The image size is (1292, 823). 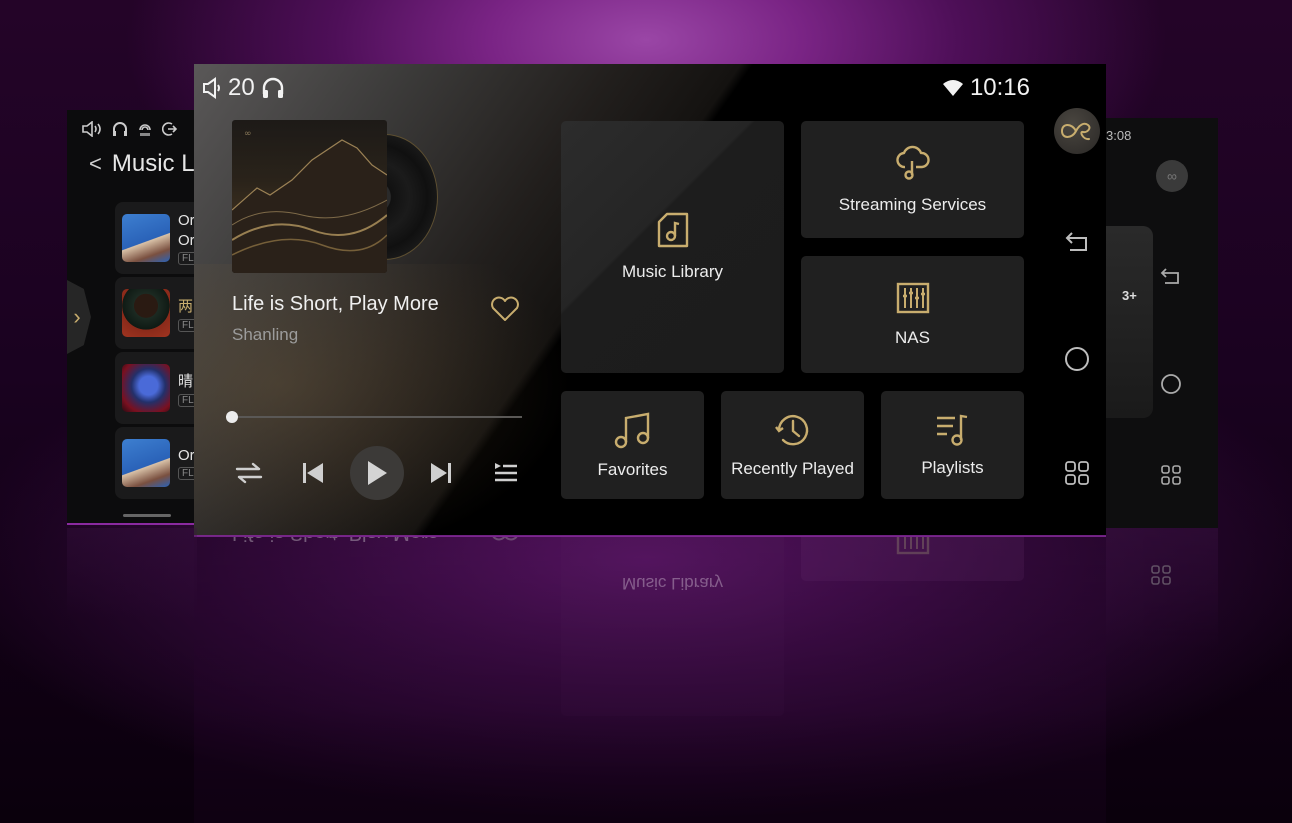 What do you see at coordinates (1158, 323) in the screenshot?
I see `background-screen-right: 3:08 ∞ 3+` at bounding box center [1158, 323].